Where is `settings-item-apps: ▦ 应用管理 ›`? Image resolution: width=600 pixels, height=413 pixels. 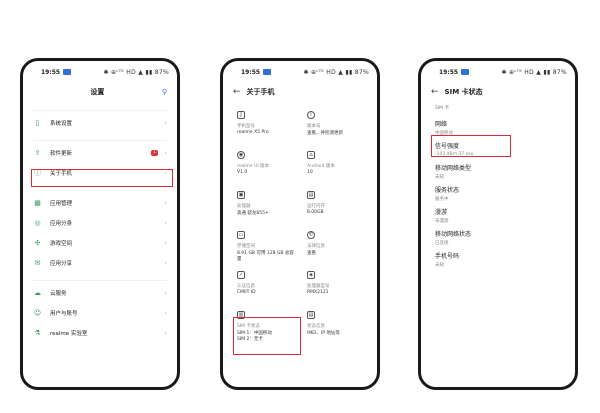 settings-item-apps: ▦ 应用管理 › is located at coordinates (100, 203).